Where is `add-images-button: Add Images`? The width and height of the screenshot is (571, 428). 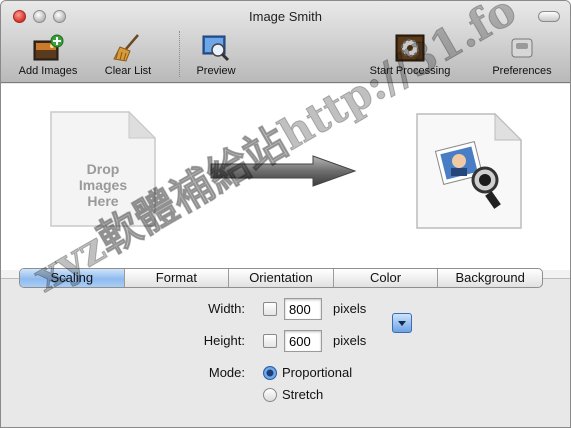
add-images-button: Add Images is located at coordinates (48, 55).